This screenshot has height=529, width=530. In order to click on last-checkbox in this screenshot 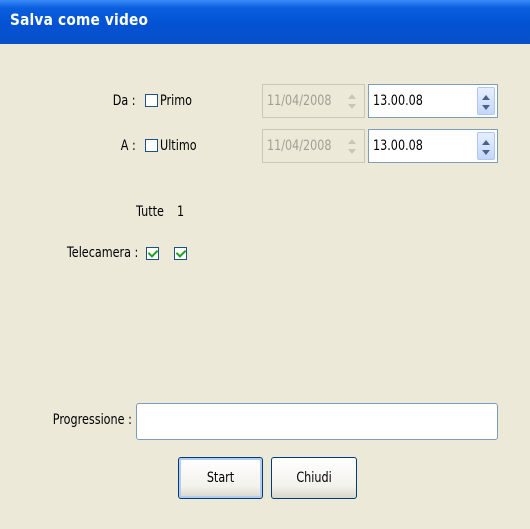, I will do `click(151, 145)`.